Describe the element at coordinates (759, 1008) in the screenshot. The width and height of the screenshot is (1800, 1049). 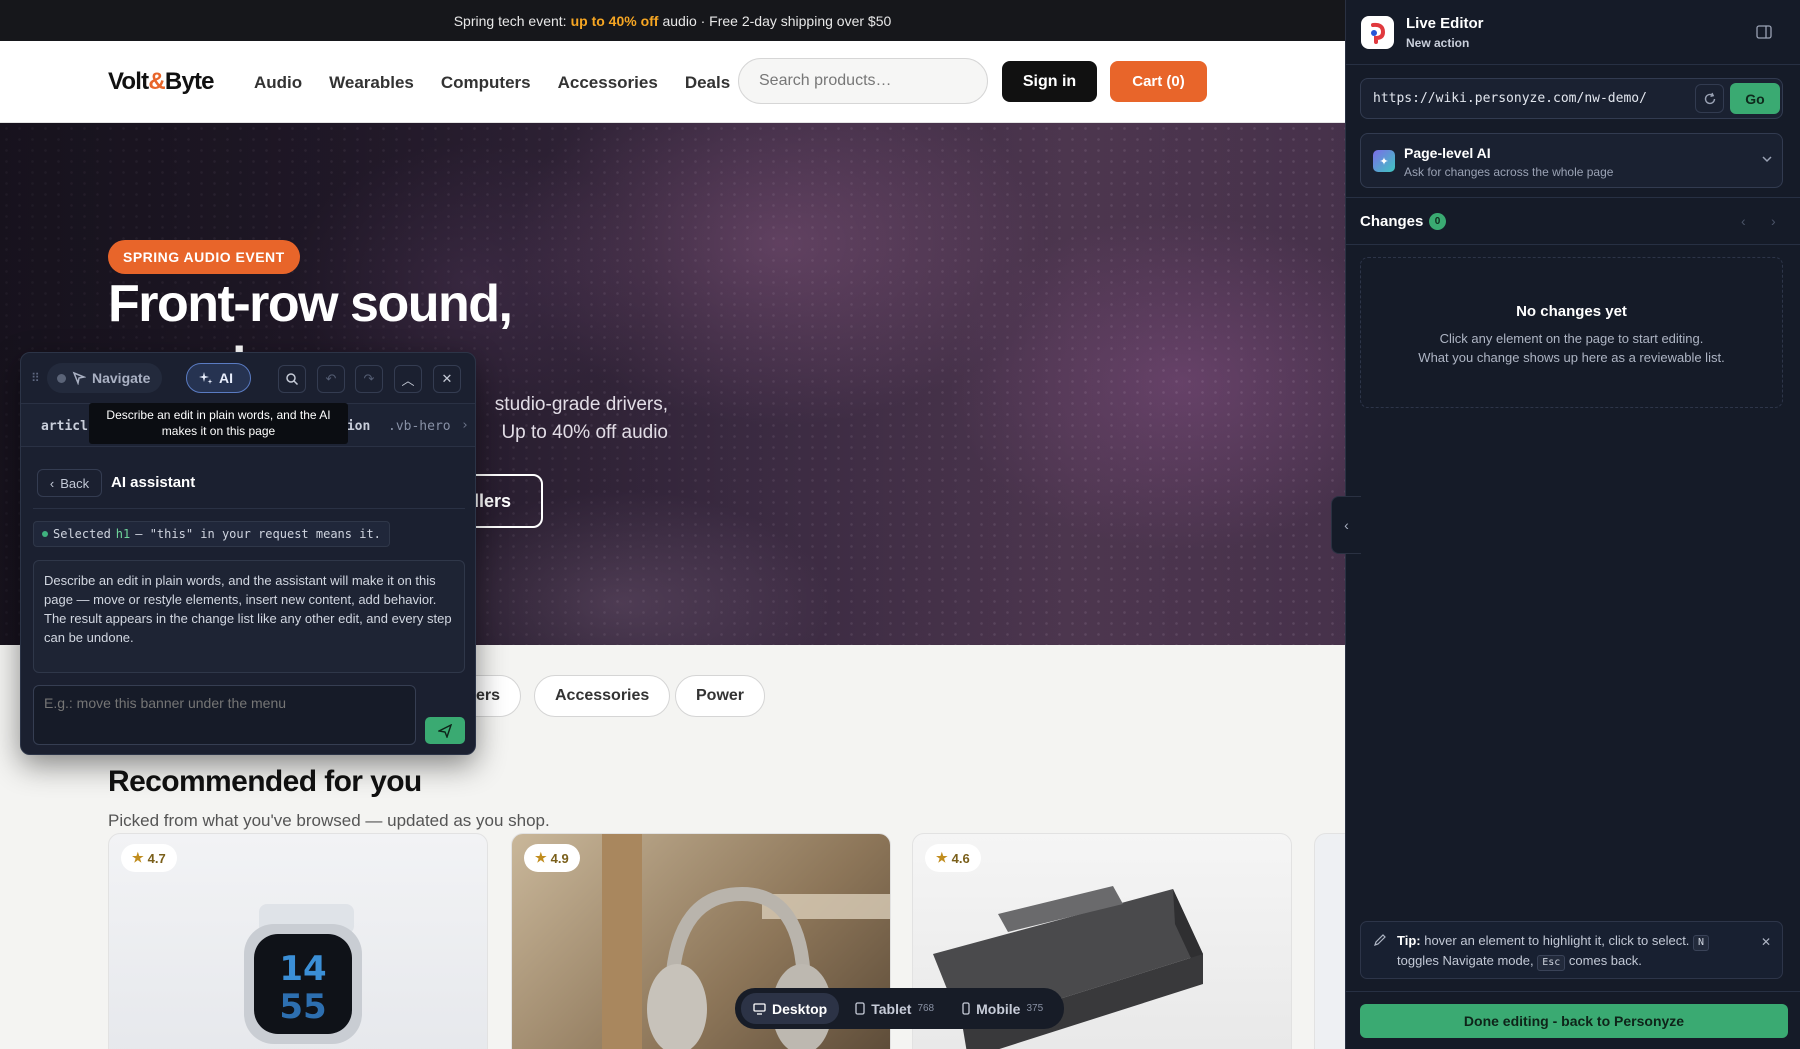
I see `monitor-icon` at that location.